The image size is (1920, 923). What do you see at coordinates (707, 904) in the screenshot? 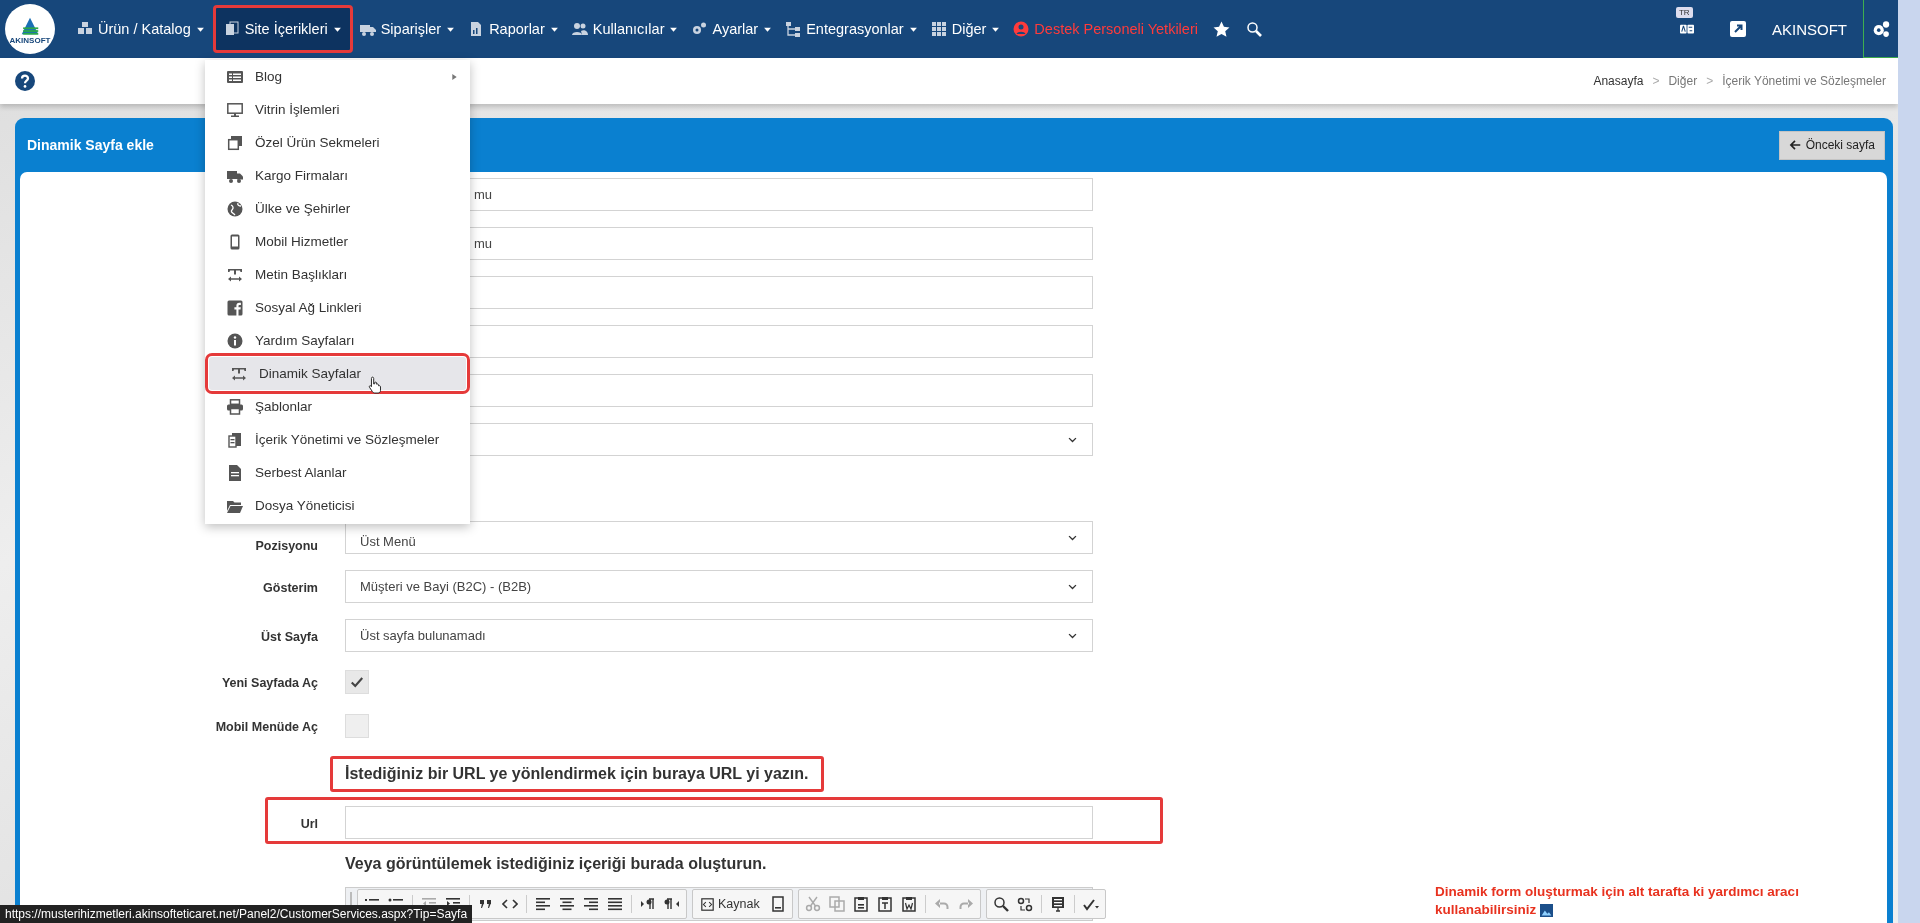
I see `source-code-icon` at bounding box center [707, 904].